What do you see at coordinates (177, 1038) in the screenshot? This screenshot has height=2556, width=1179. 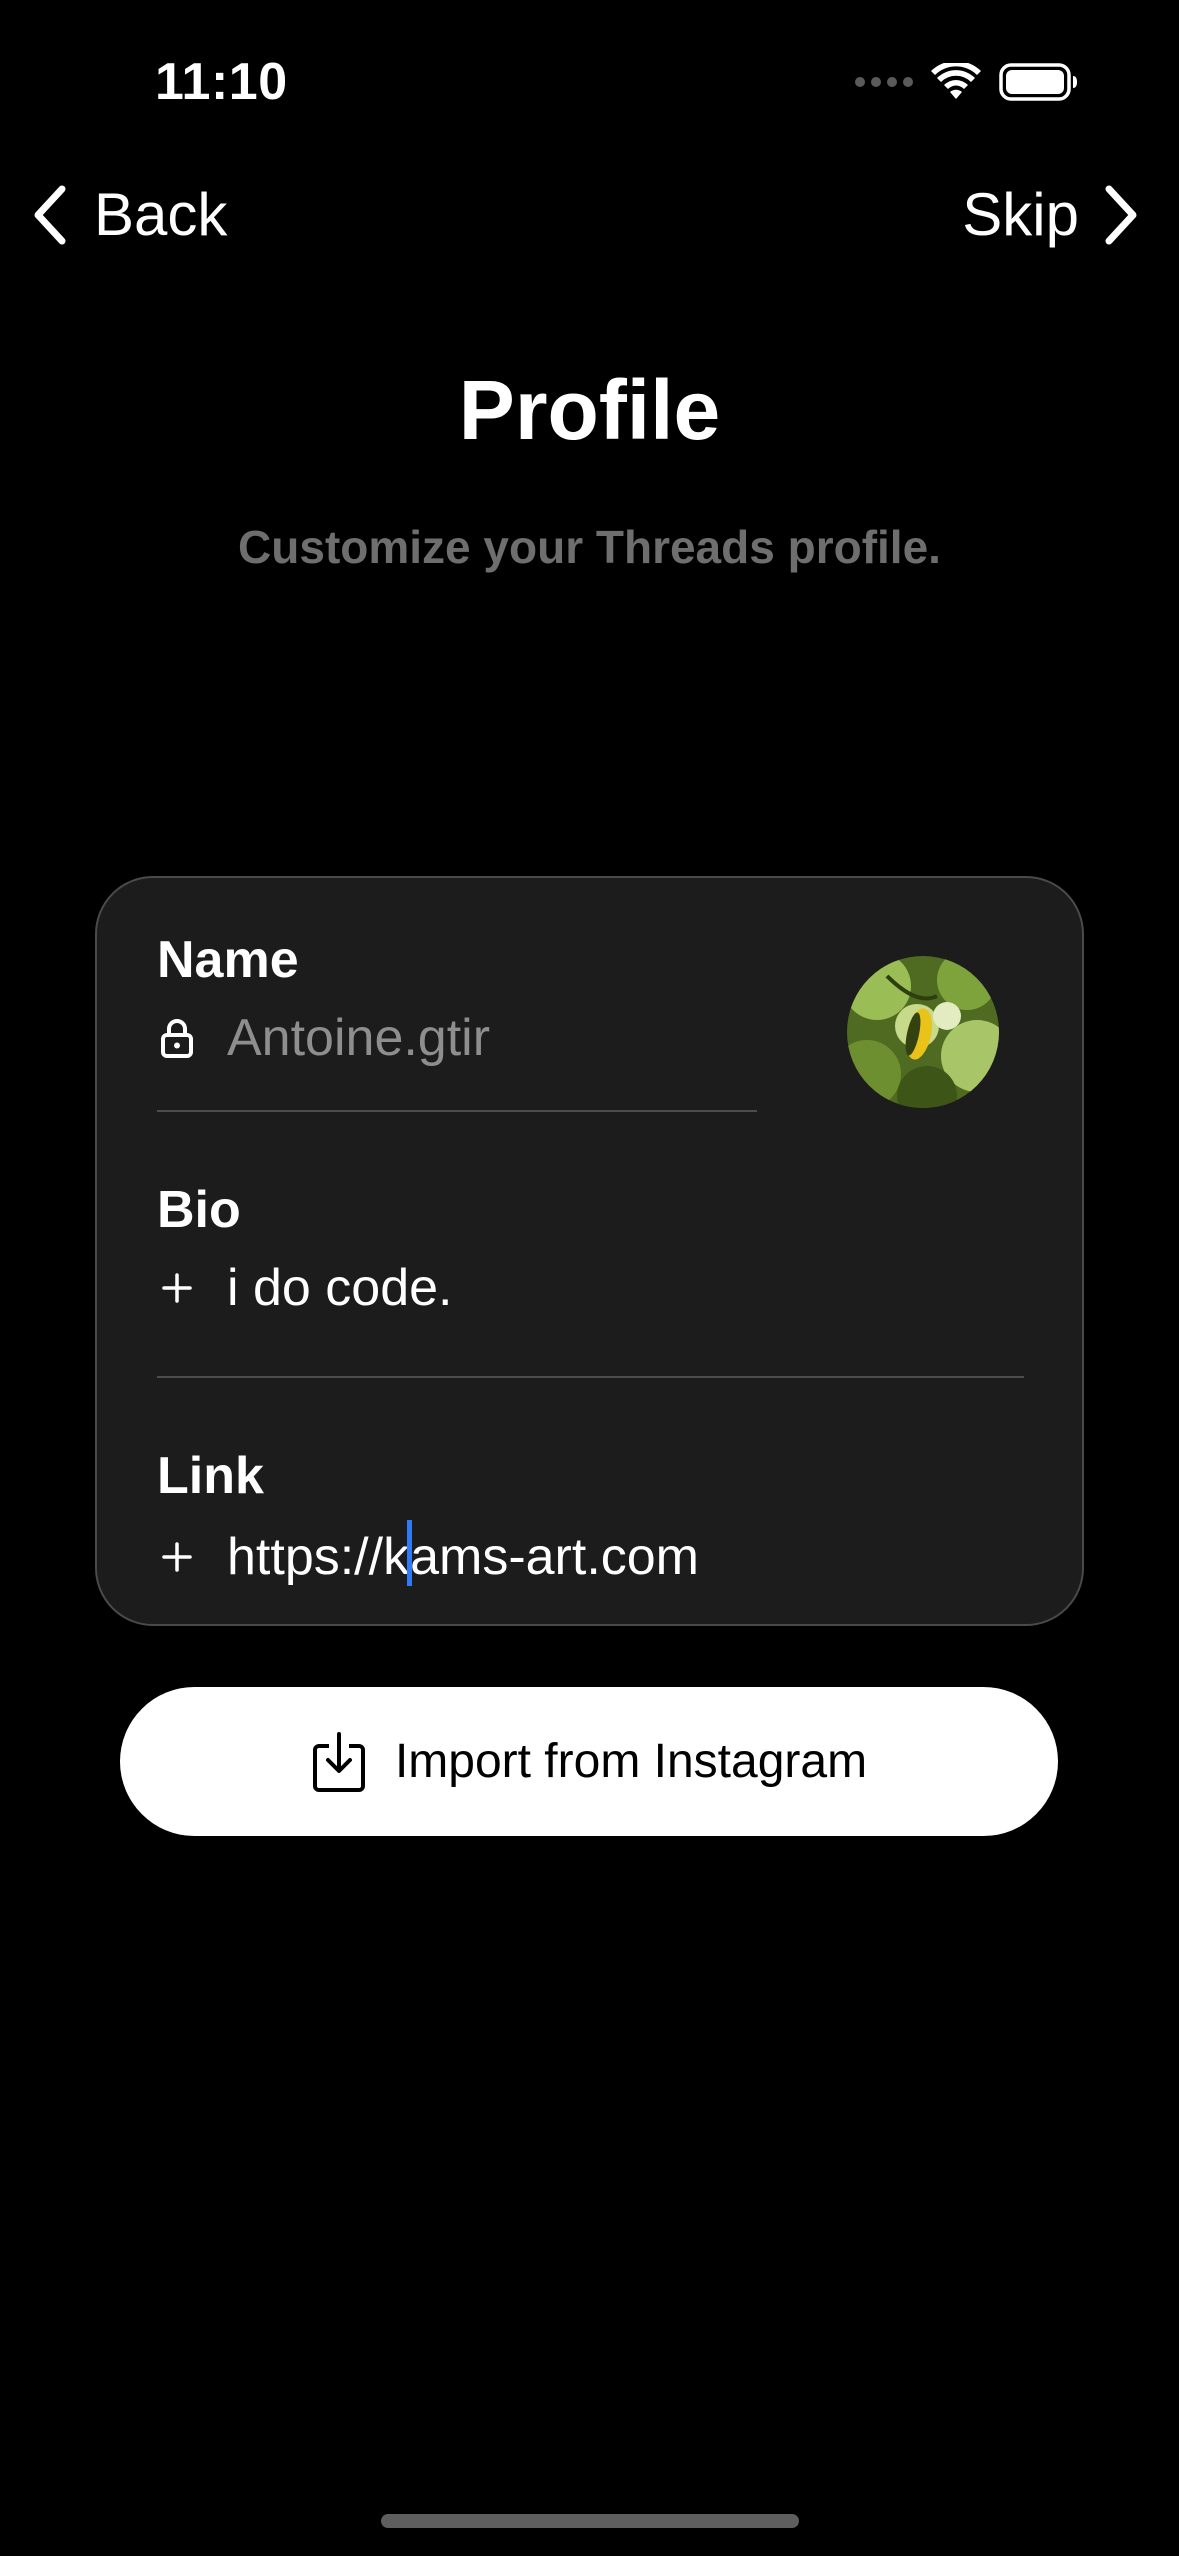 I see `lock-icon` at bounding box center [177, 1038].